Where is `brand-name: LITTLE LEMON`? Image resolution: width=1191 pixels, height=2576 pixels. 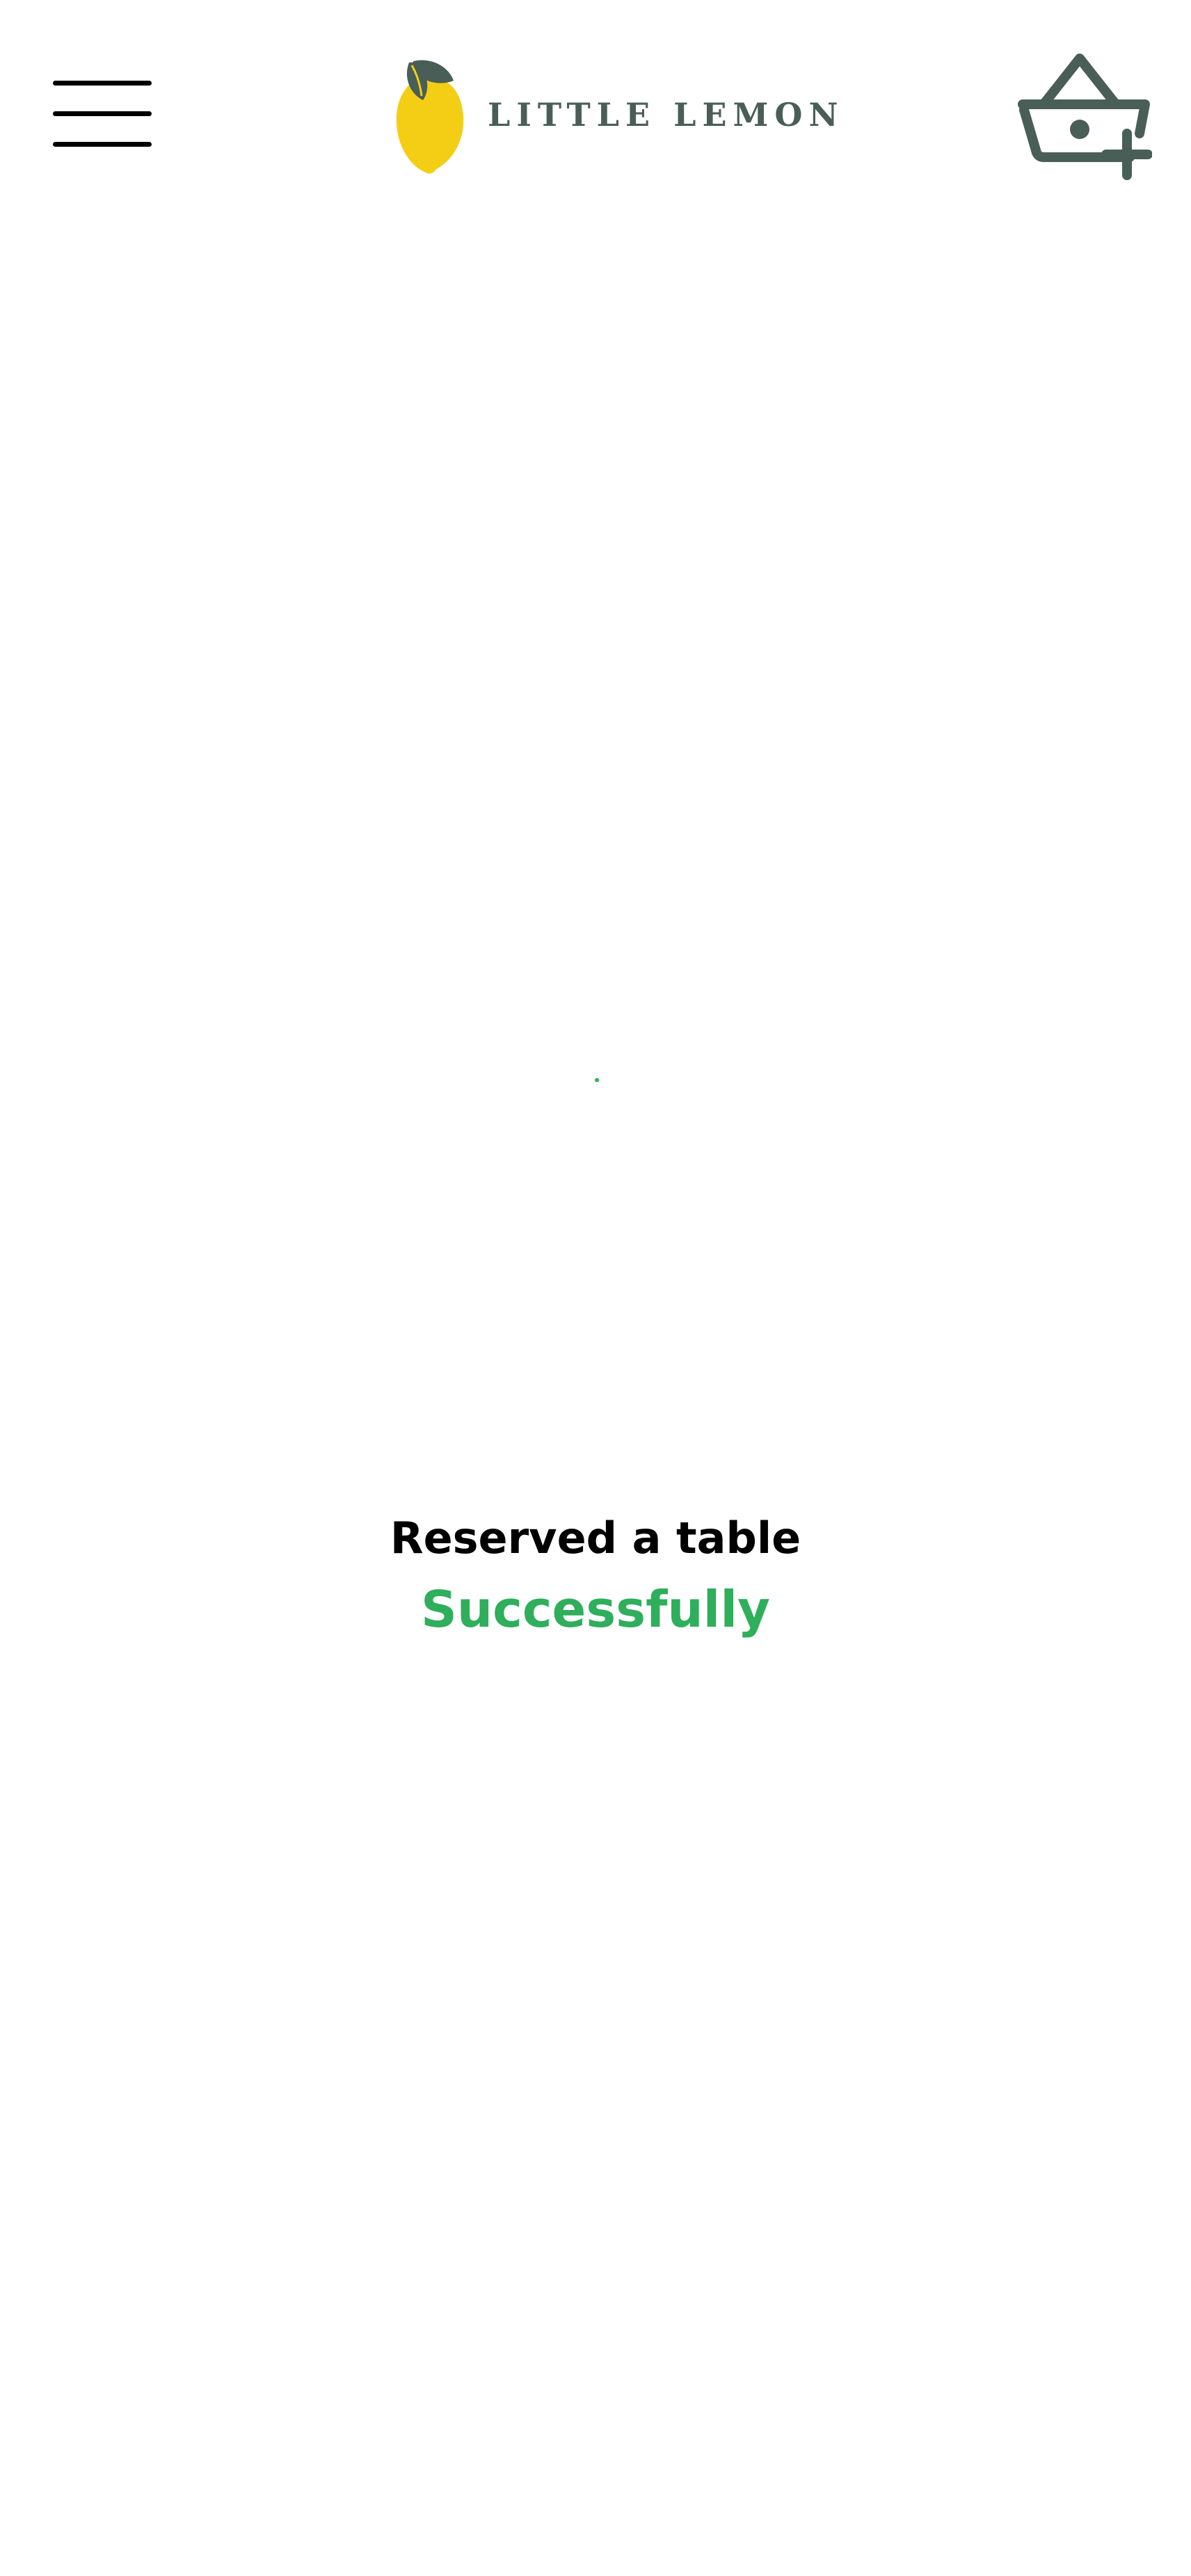 brand-name: LITTLE LEMON is located at coordinates (666, 115).